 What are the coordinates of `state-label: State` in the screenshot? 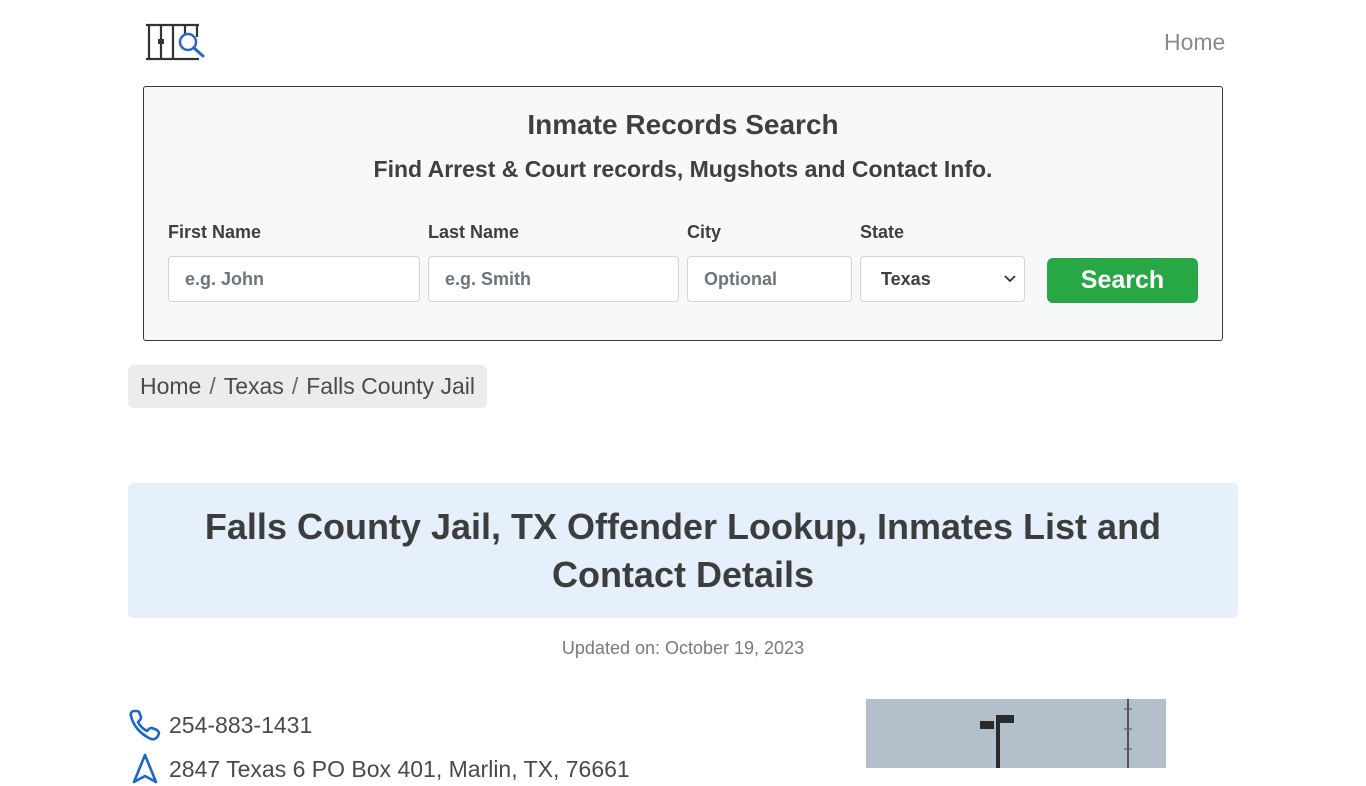 It's located at (882, 232).